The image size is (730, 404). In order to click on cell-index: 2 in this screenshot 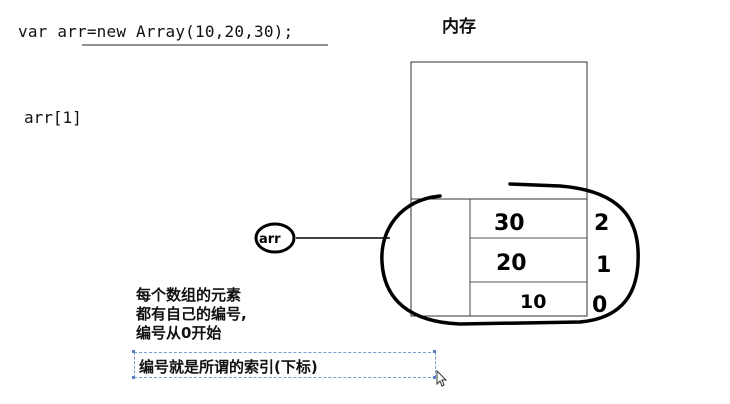, I will do `click(601, 223)`.